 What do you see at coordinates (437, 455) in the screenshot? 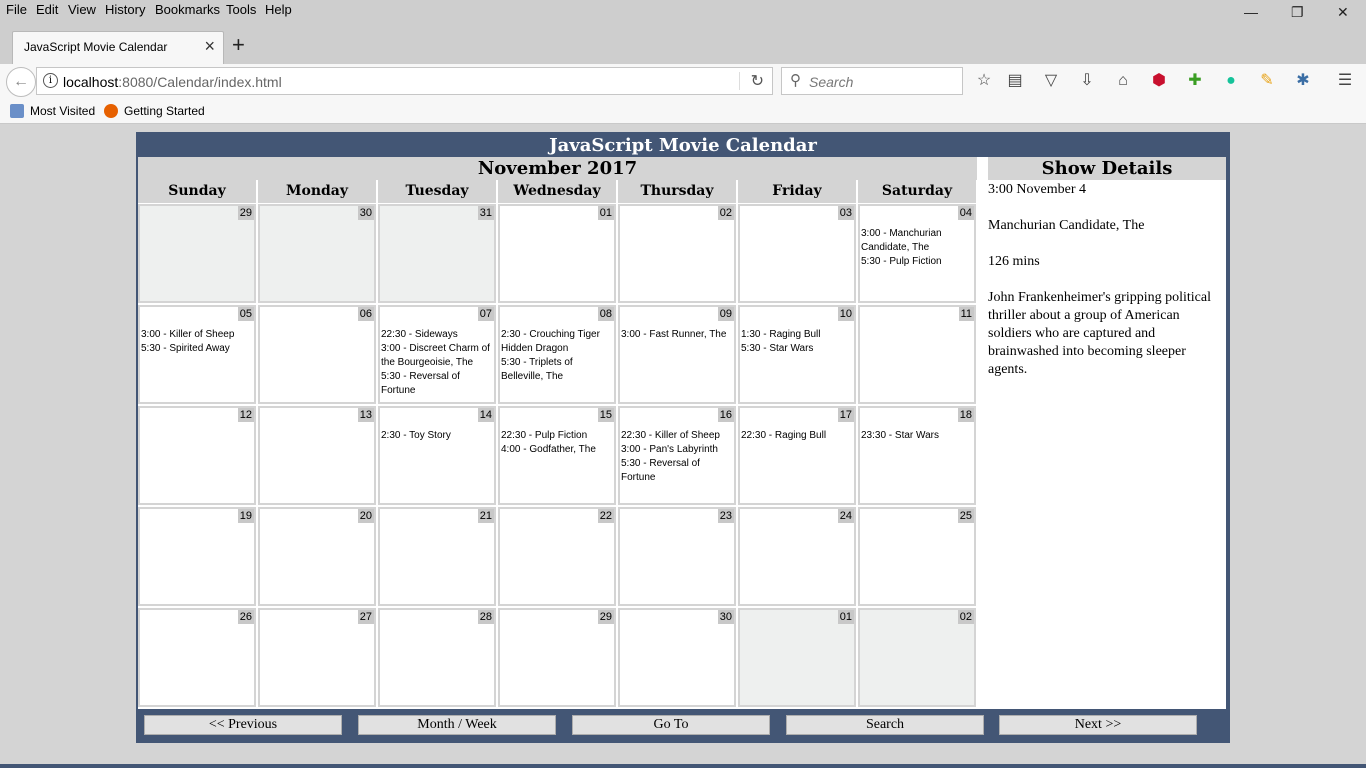
I see `day-cell: 14 2:30 - Toy Story` at bounding box center [437, 455].